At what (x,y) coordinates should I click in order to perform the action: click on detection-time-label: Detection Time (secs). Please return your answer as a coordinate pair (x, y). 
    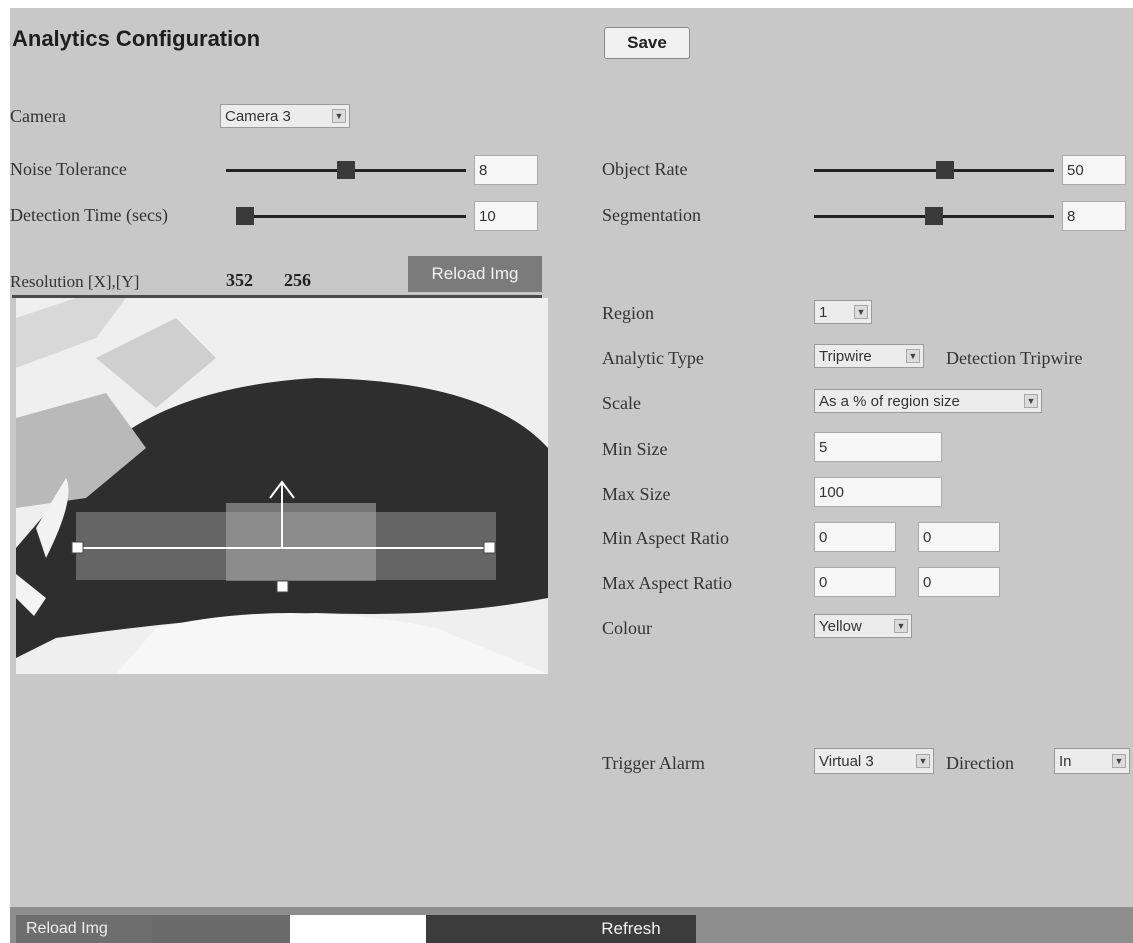
    Looking at the image, I should click on (89, 215).